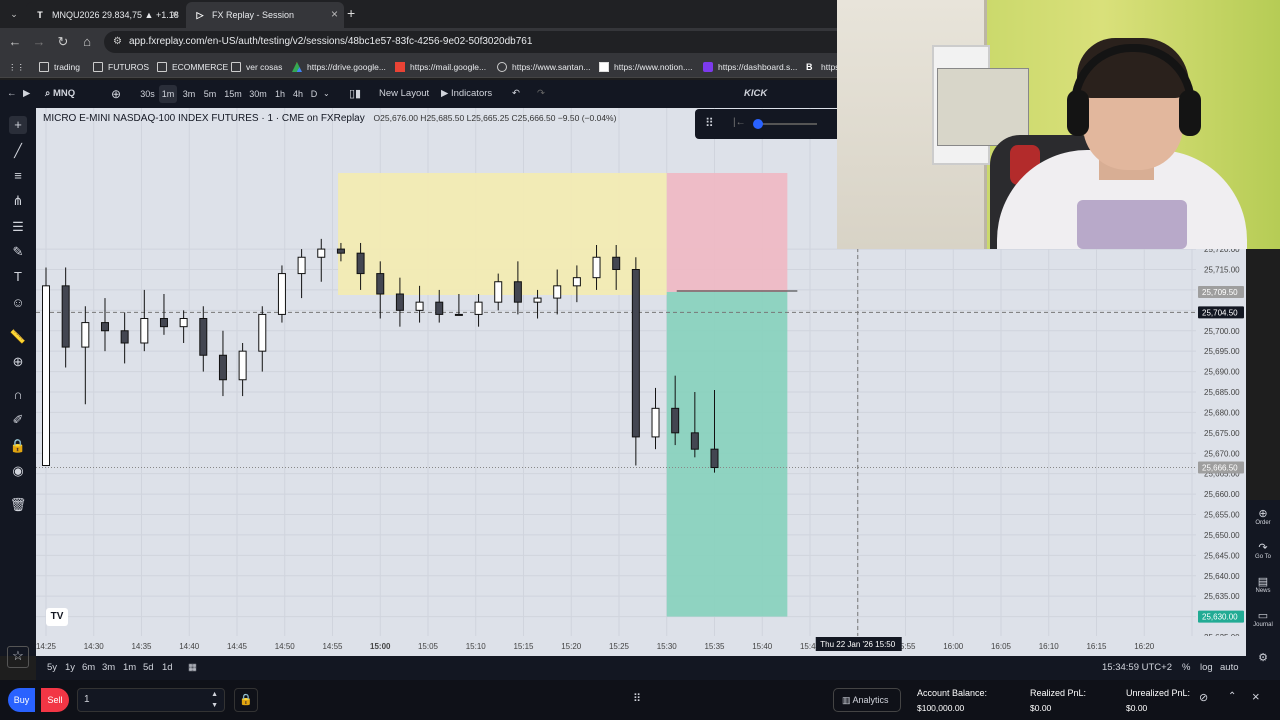 The height and width of the screenshot is (720, 1280). What do you see at coordinates (822, 67) in the screenshot?
I see `bookmark-https: Bhttps` at bounding box center [822, 67].